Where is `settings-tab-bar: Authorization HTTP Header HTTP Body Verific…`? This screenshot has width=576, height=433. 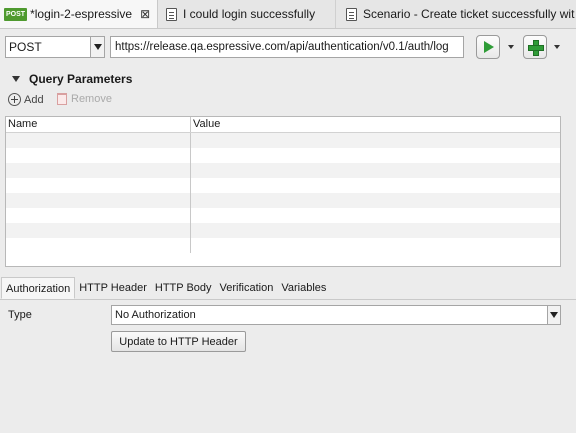
settings-tab-bar: Authorization HTTP Header HTTP Body Verific… is located at coordinates (288, 288).